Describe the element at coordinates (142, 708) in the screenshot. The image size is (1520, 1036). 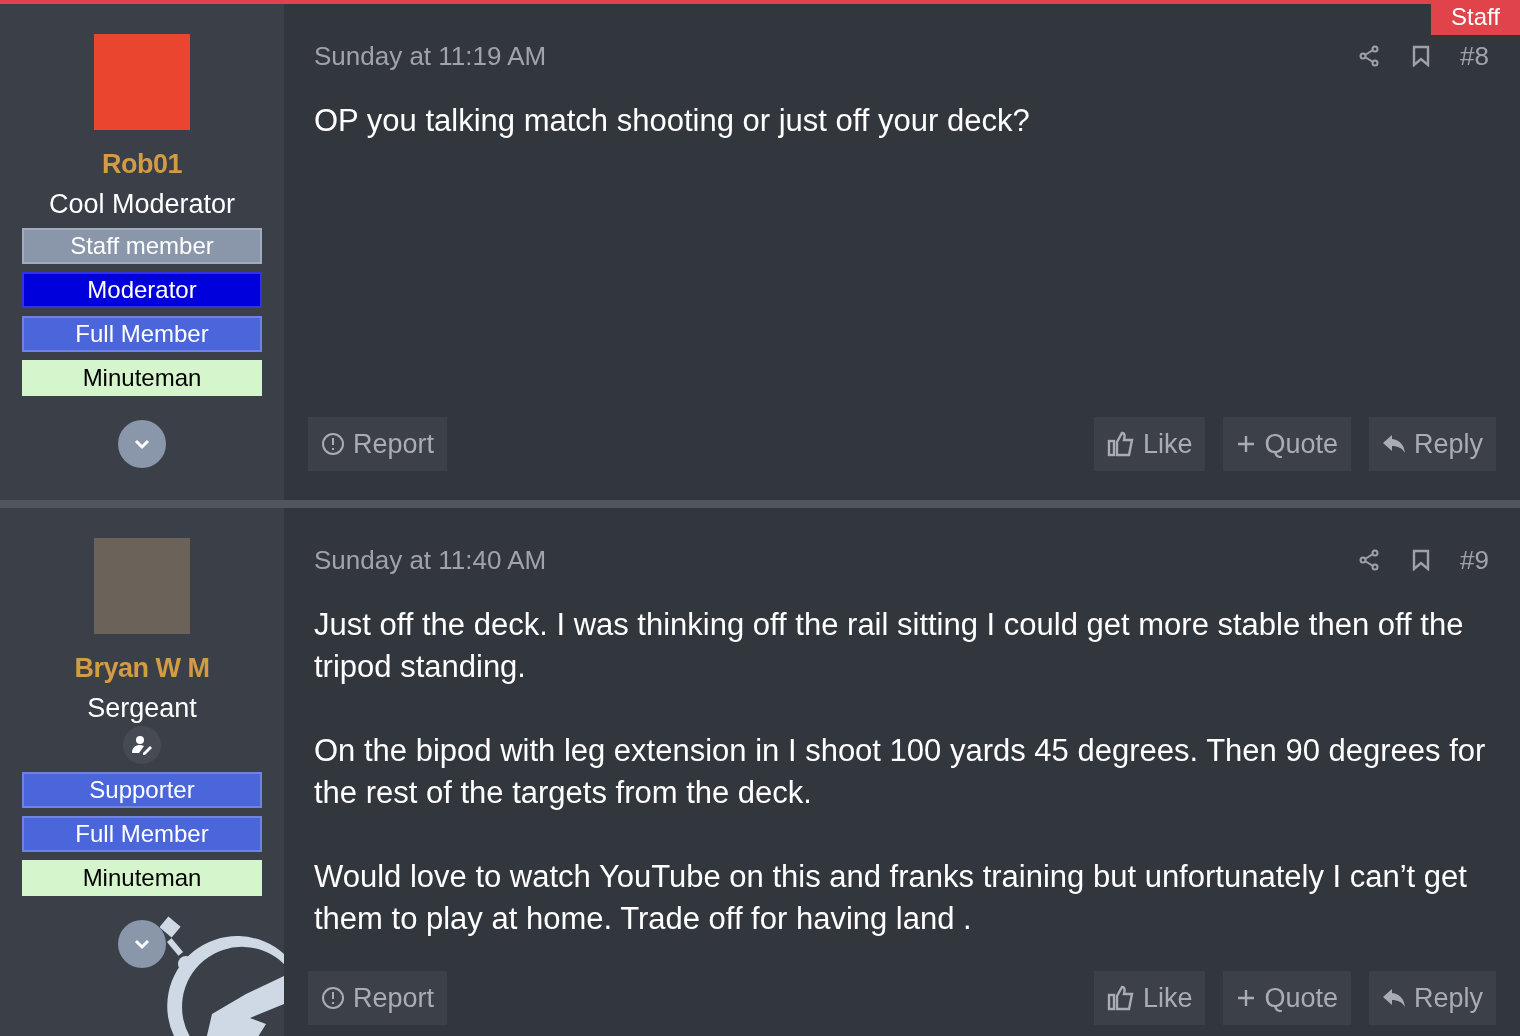
I see `user-title: Sergeant` at that location.